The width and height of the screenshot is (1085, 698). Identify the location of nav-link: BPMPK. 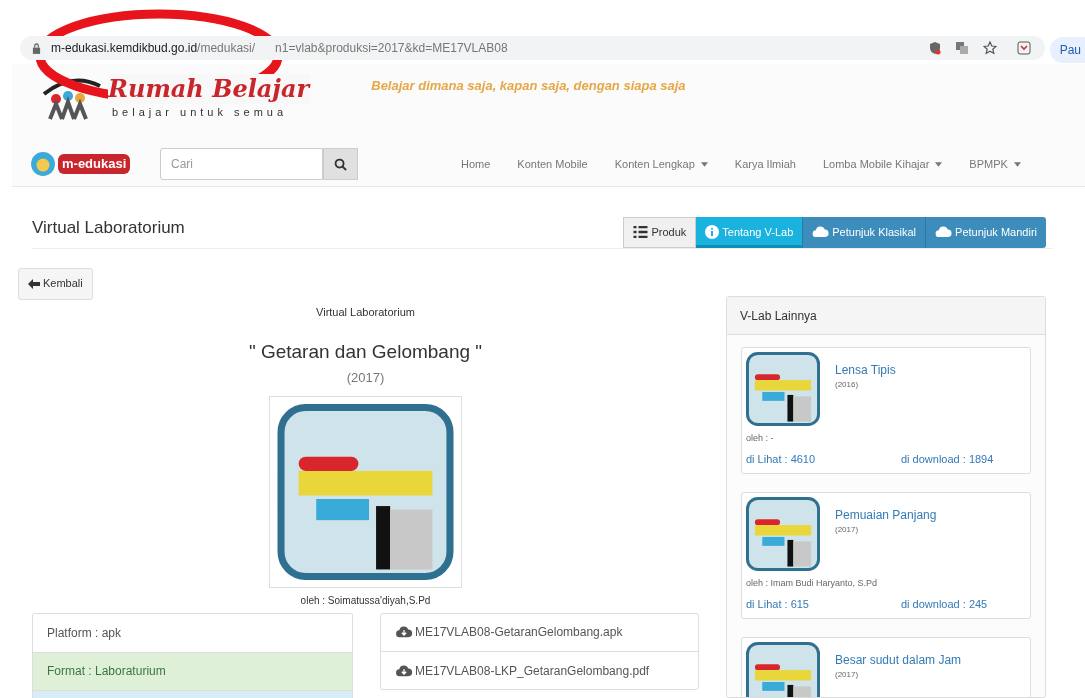
(995, 164).